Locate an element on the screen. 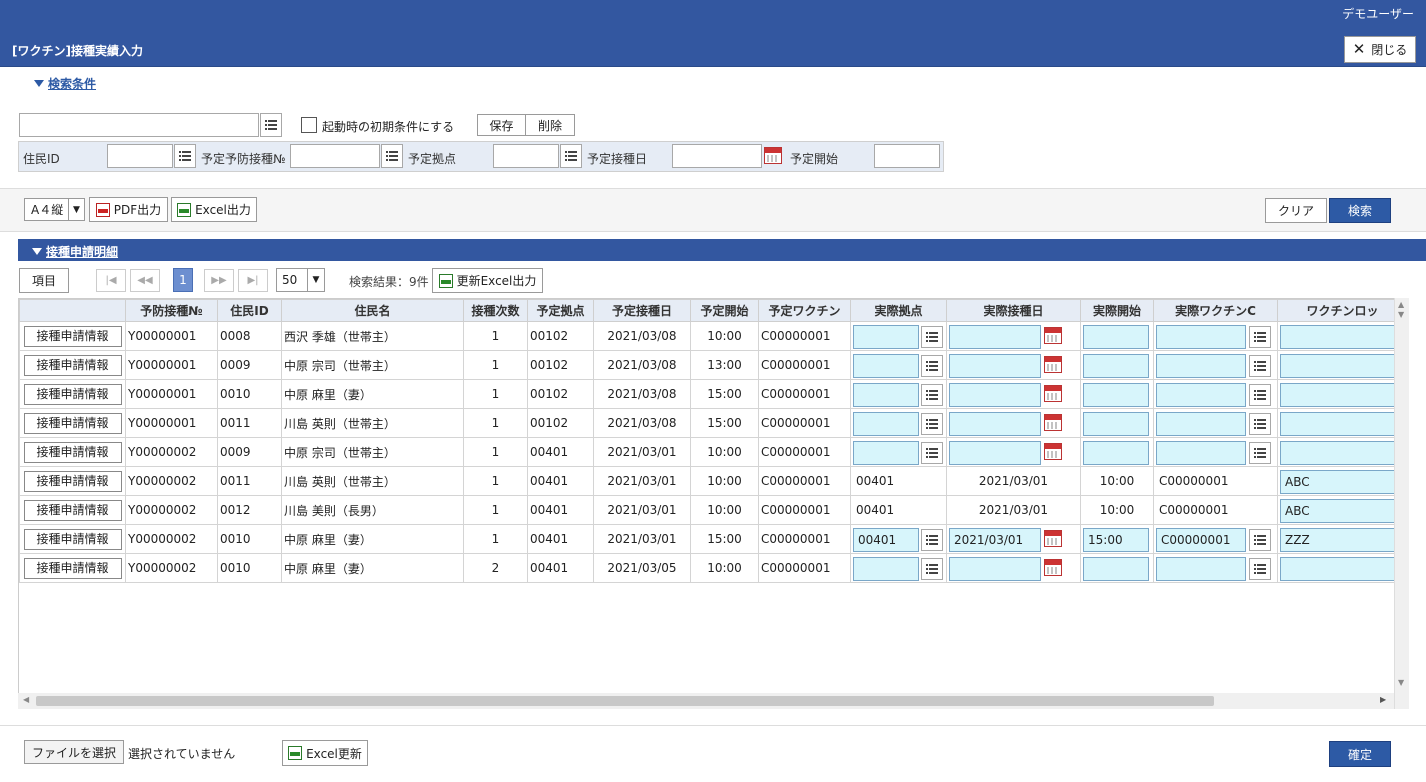  save-condition-button: 保存 is located at coordinates (501, 125).